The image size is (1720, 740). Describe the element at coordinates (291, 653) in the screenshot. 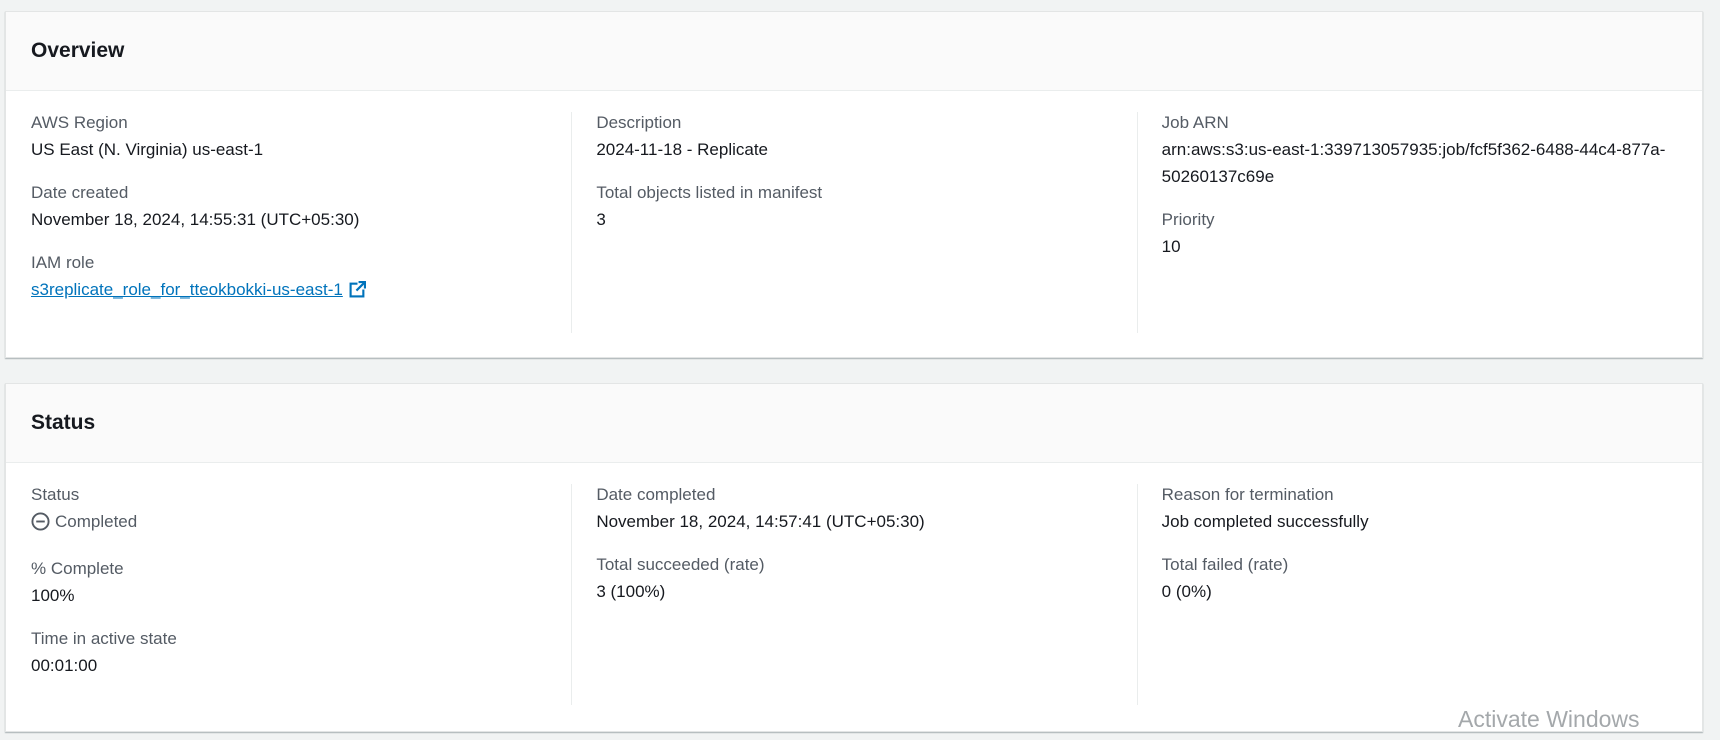

I see `time-active-field: Time in active state 00:01:00` at that location.